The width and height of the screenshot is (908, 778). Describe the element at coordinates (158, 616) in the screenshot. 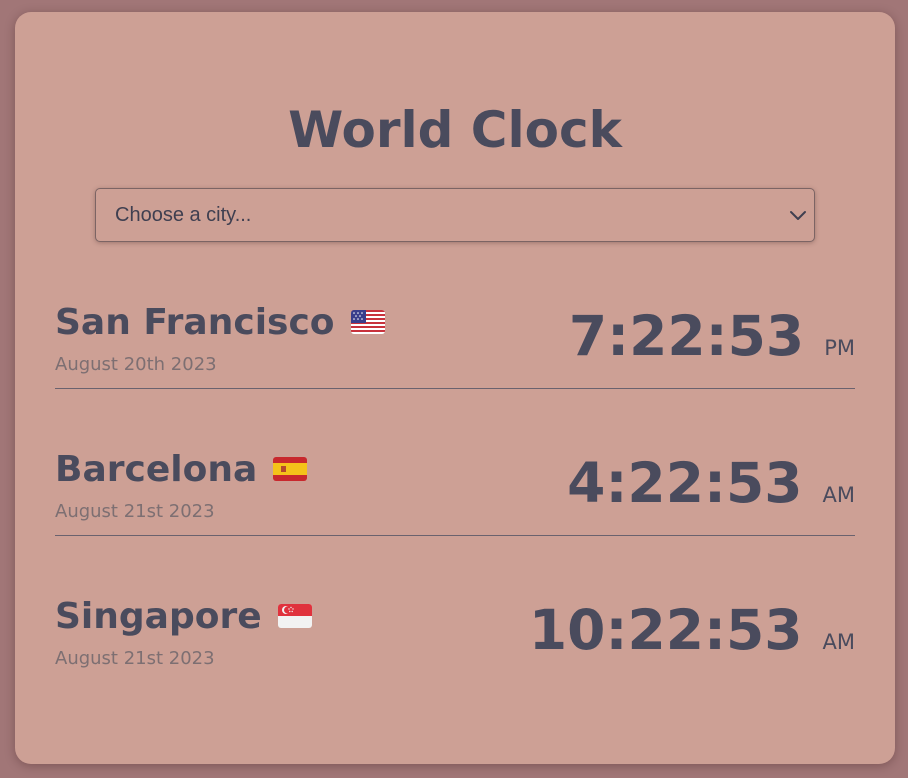

I see `city-name: Singapore` at that location.